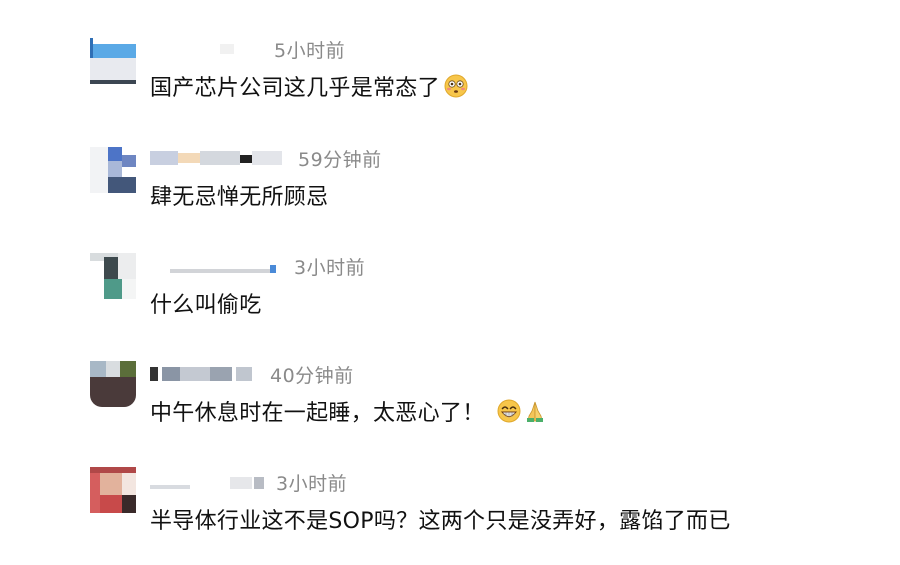 This screenshot has width=900, height=565. What do you see at coordinates (456, 86) in the screenshot?
I see `flushed-face-icon` at bounding box center [456, 86].